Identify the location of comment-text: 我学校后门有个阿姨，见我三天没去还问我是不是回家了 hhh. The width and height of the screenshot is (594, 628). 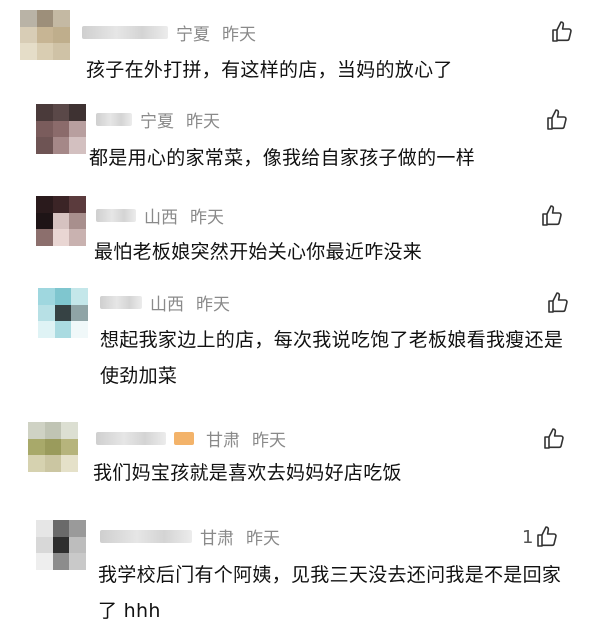
(330, 593).